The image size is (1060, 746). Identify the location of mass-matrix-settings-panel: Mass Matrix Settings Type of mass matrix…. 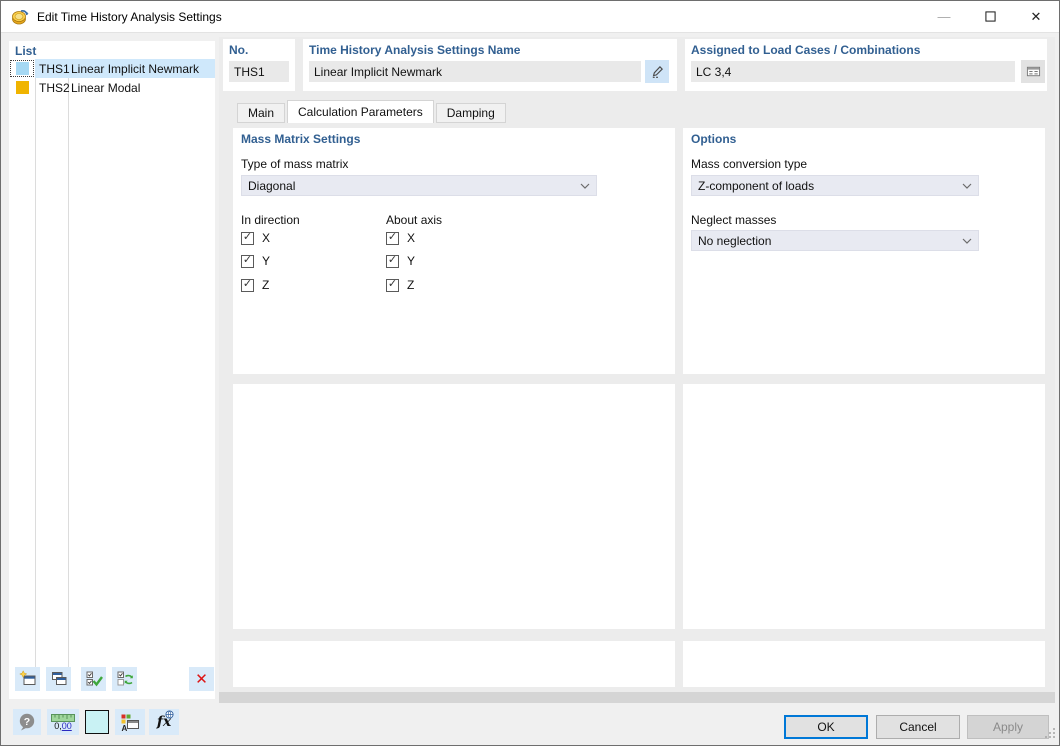
(454, 251).